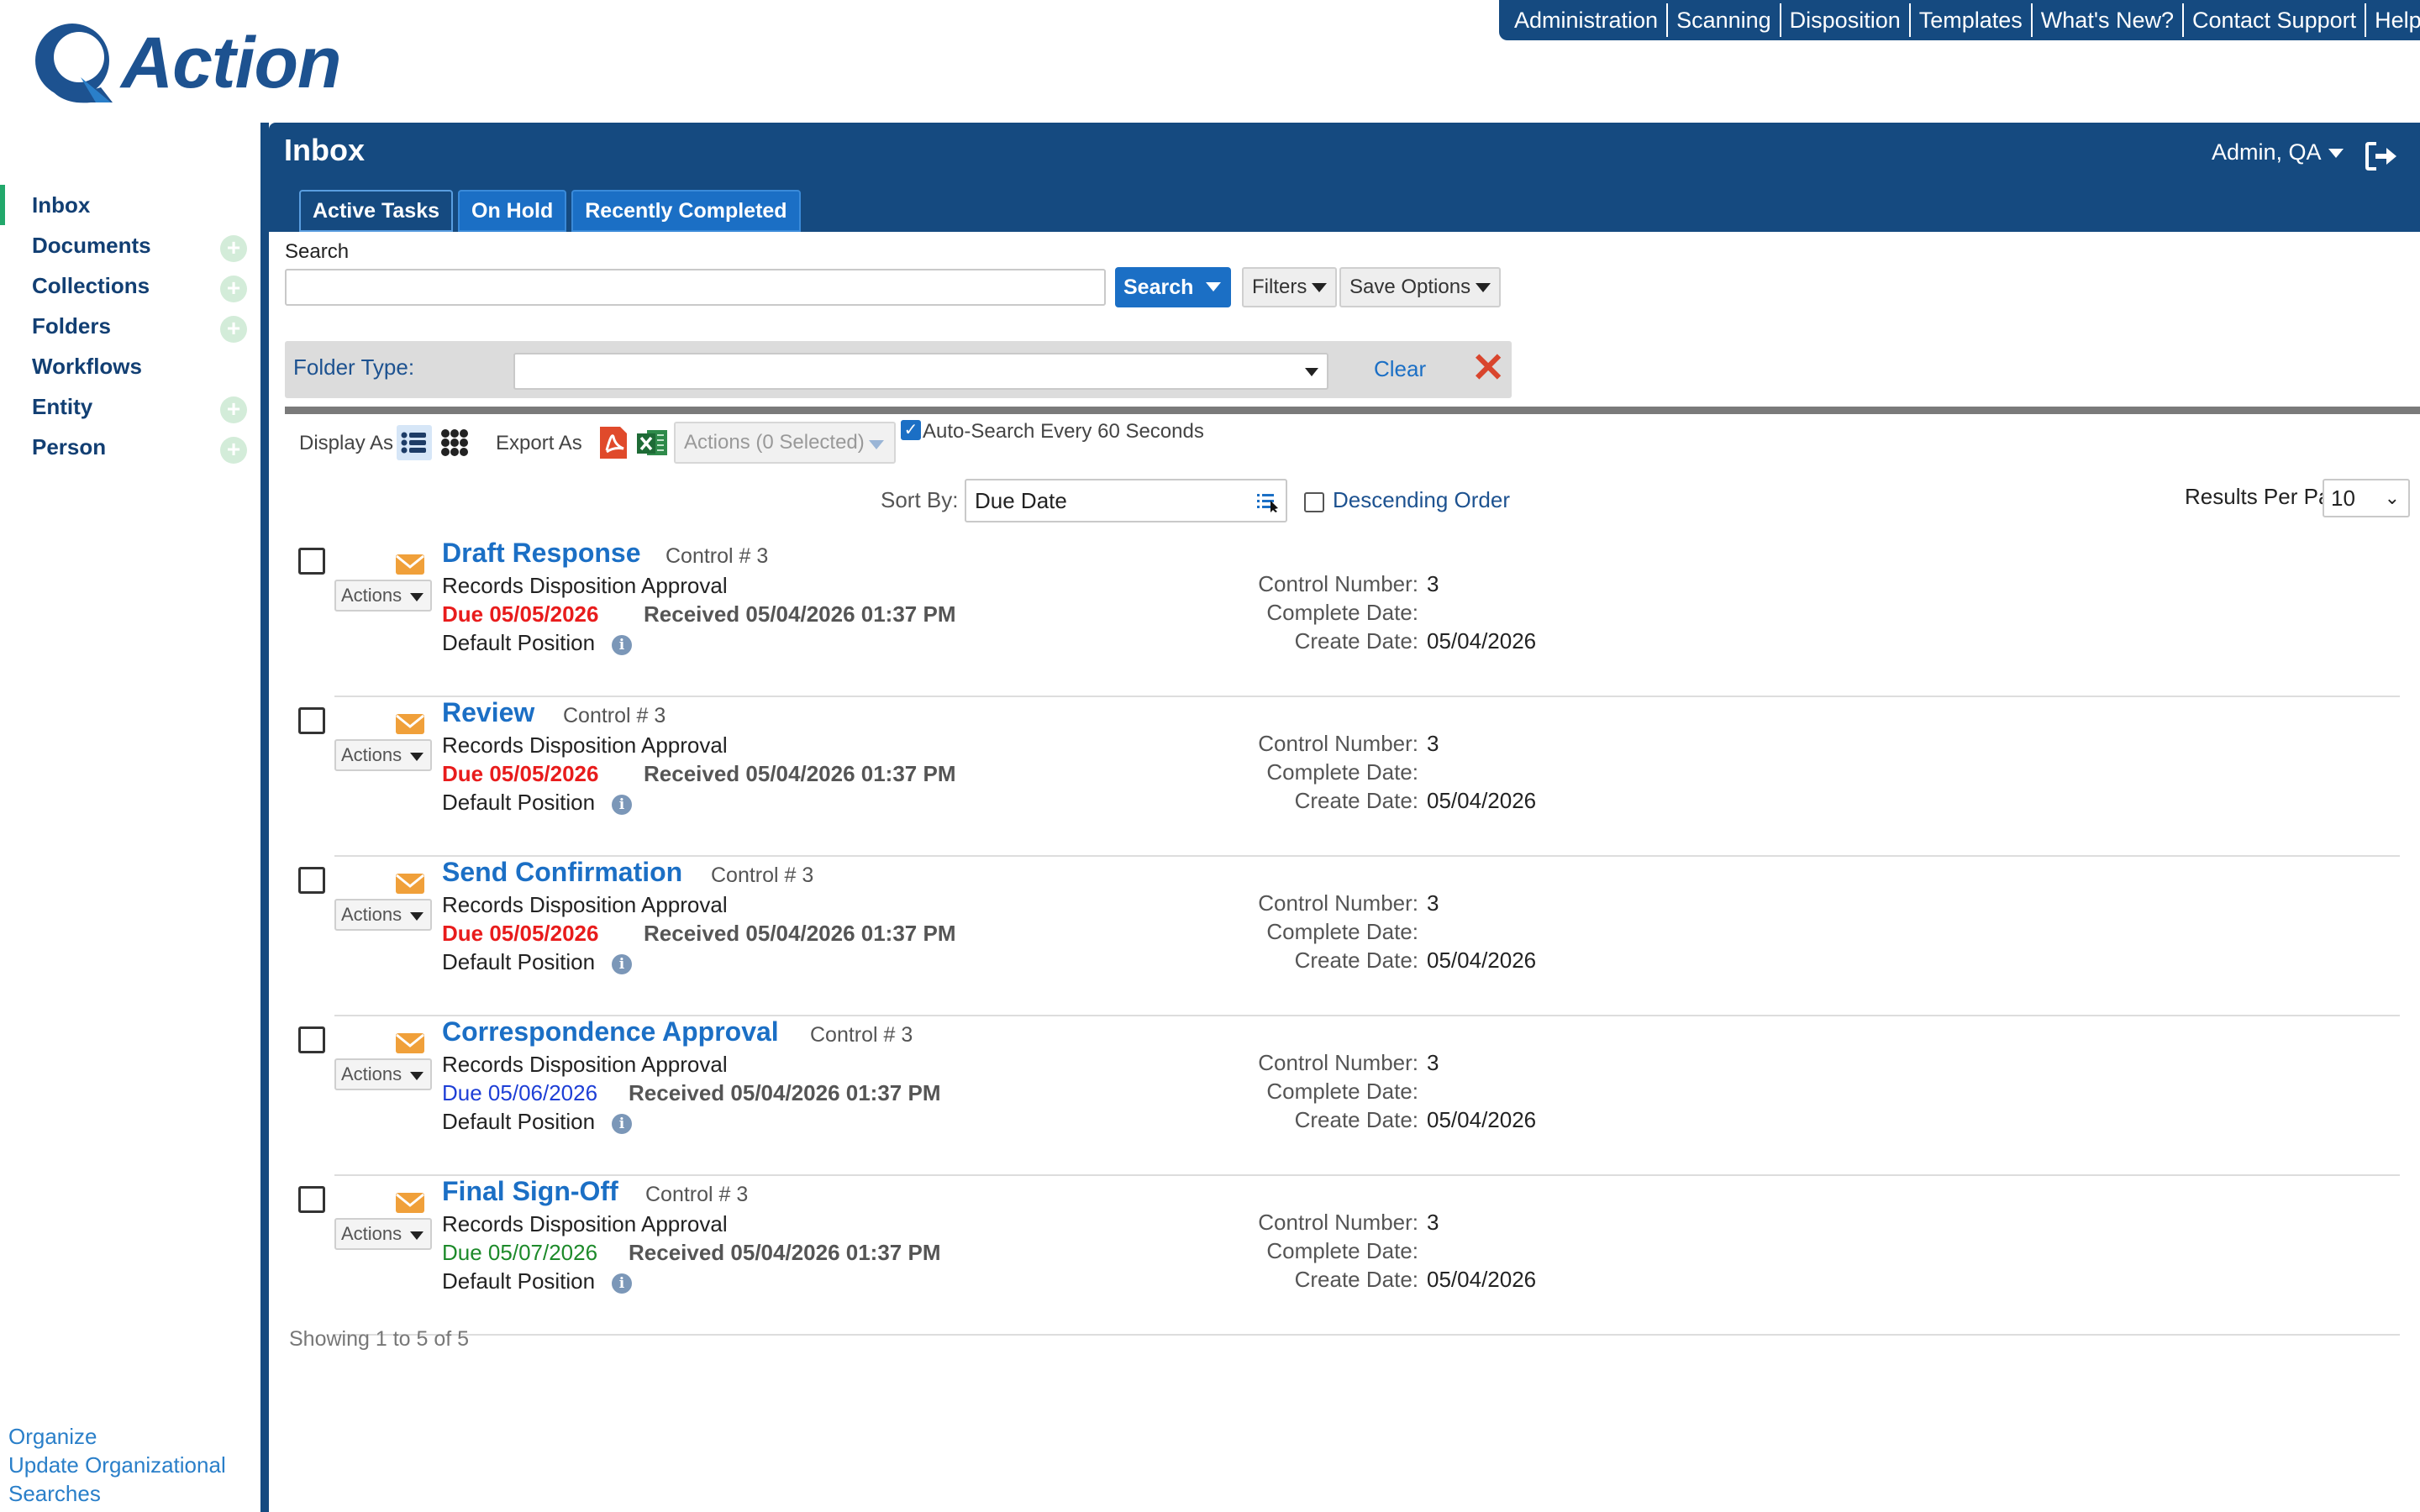  I want to click on create-date-label: Create Date:, so click(1356, 1119).